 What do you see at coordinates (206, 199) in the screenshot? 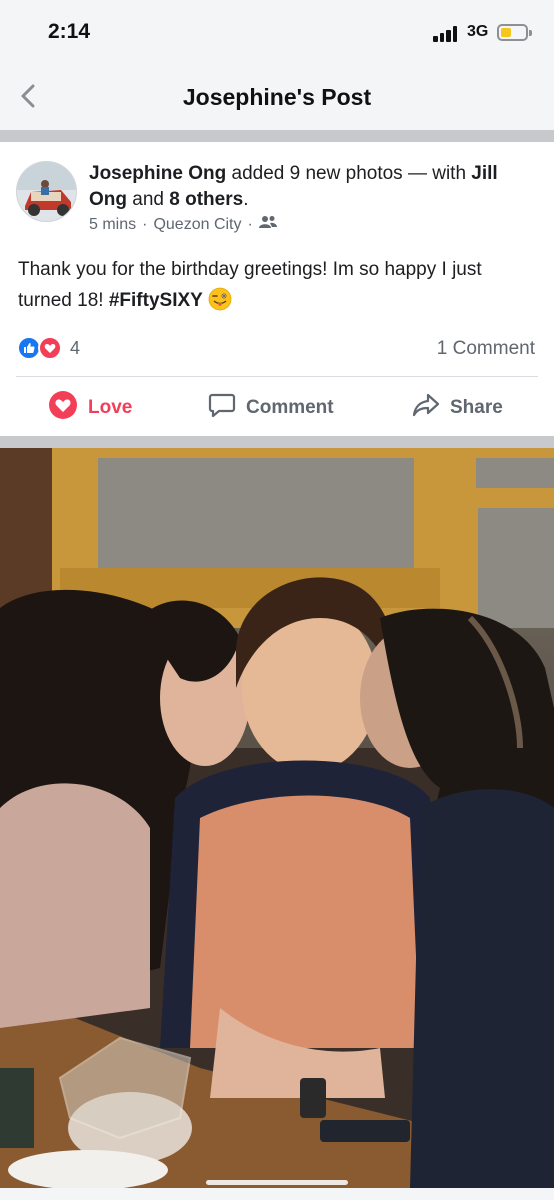
I see `tagged-others: 8 others` at bounding box center [206, 199].